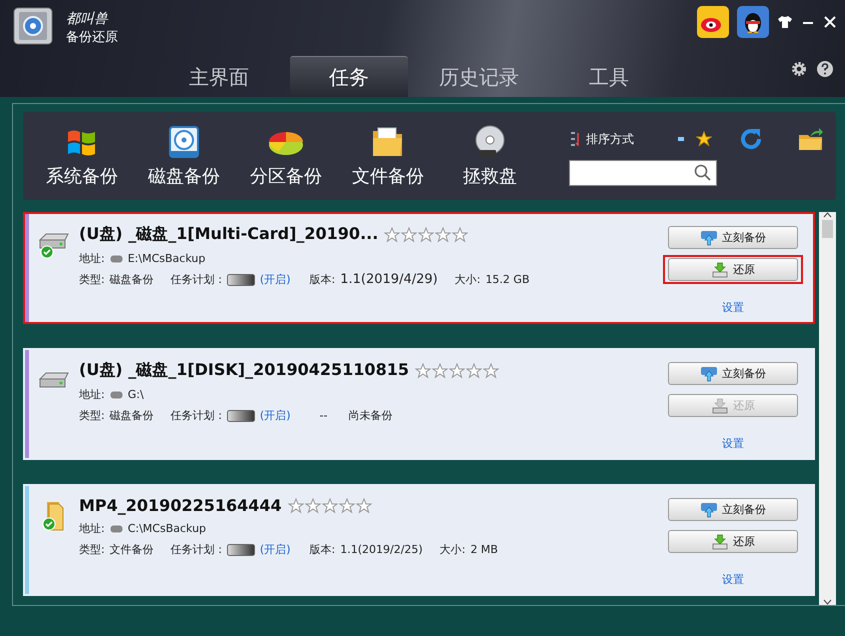 Image resolution: width=845 pixels, height=636 pixels. I want to click on scroll-down-icon, so click(827, 602).